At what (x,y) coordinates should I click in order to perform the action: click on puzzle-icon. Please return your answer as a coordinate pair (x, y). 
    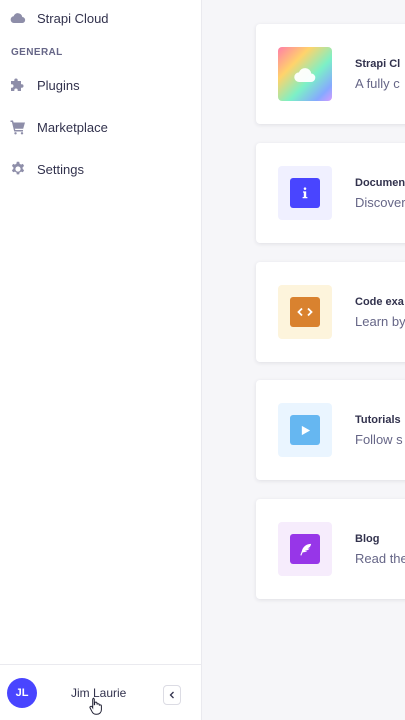
    Looking at the image, I should click on (18, 85).